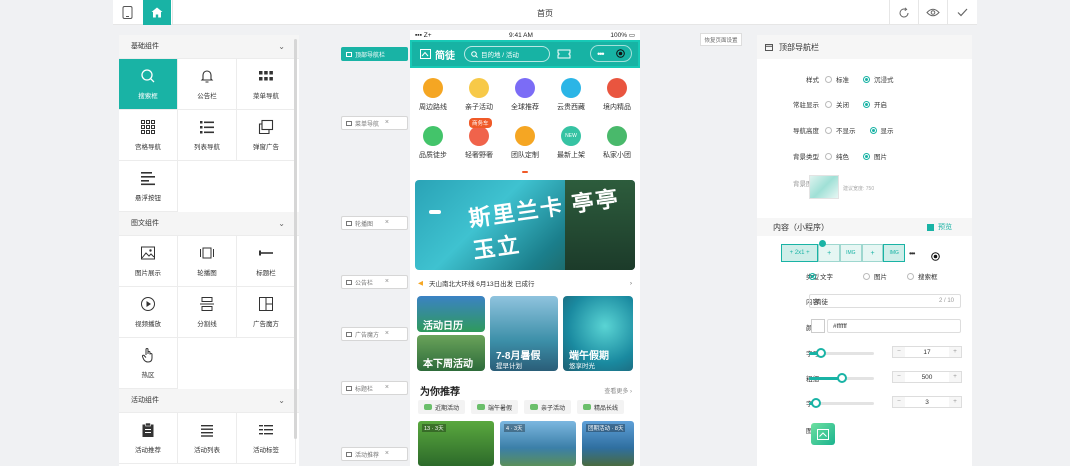  I want to click on segment-block: + 2x1 +, so click(800, 253).